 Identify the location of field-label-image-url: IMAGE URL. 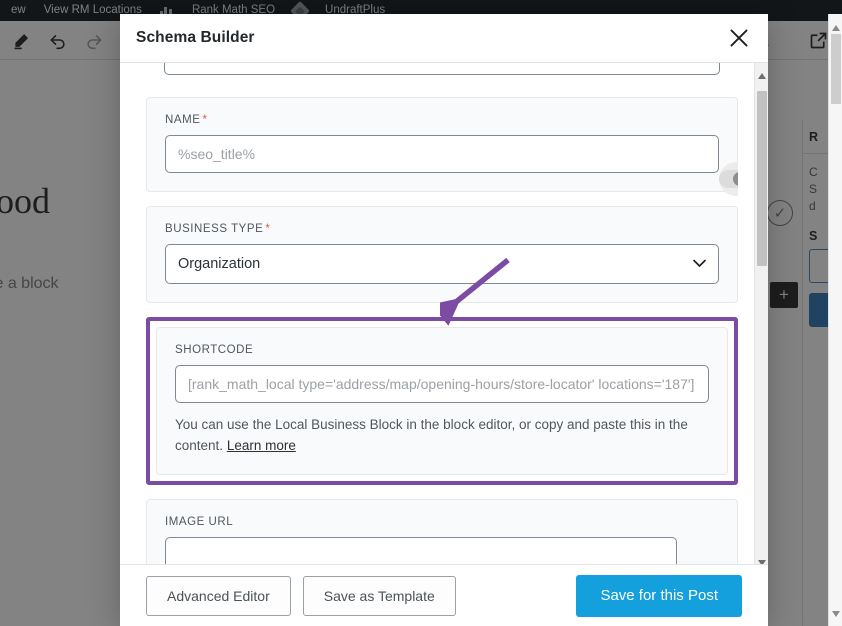
(199, 522).